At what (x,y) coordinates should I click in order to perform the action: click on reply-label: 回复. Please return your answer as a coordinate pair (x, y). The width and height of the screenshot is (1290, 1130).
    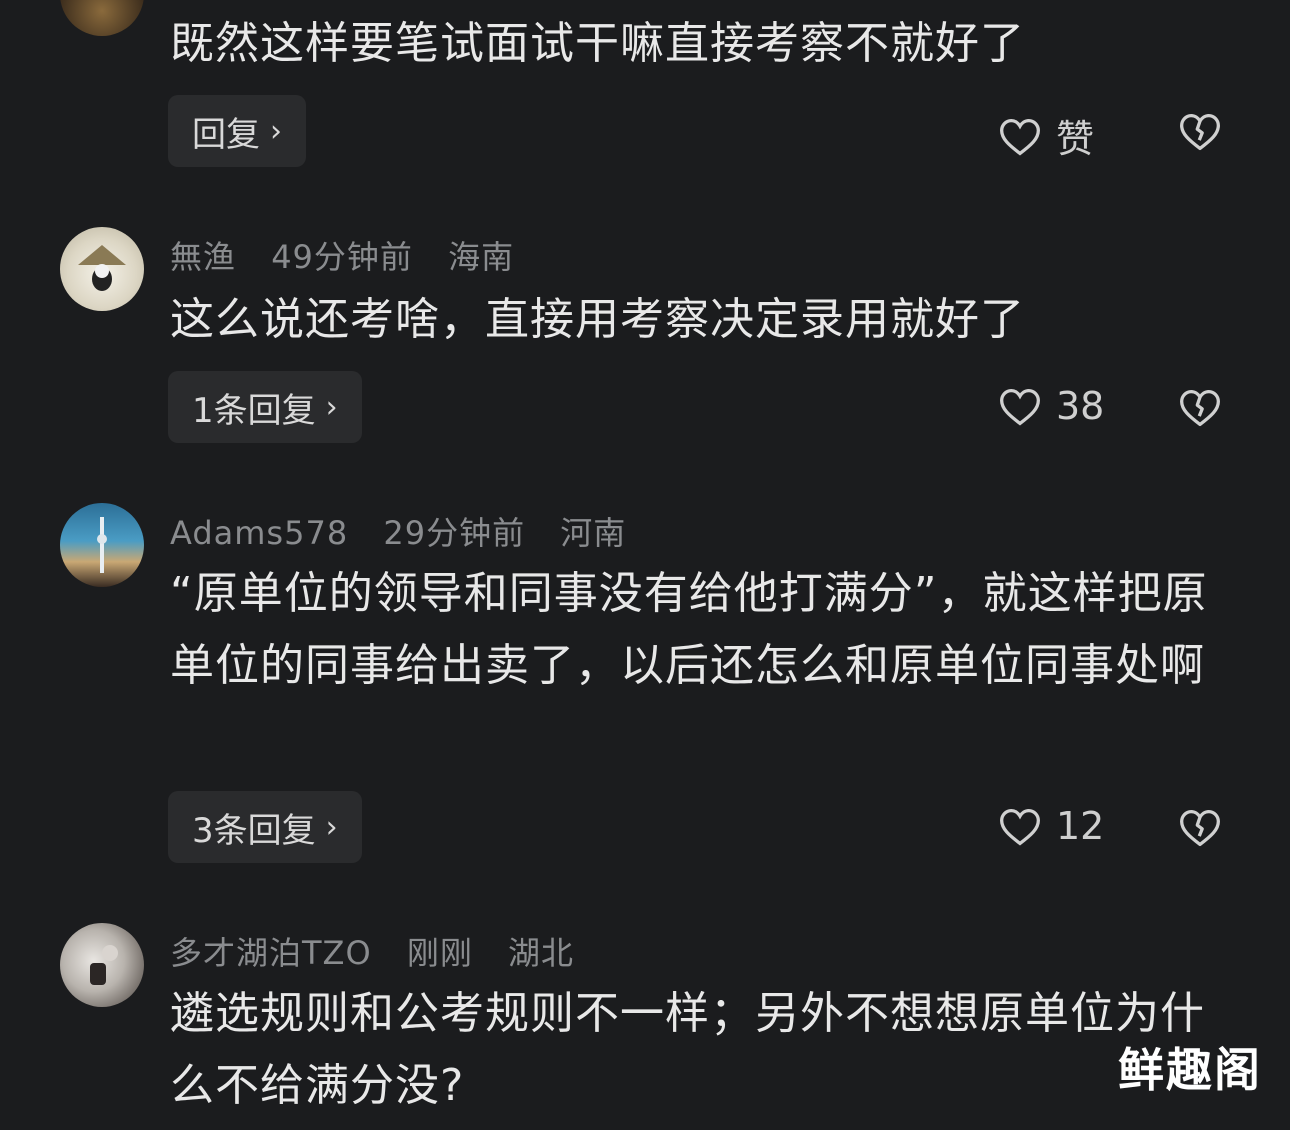
    Looking at the image, I should click on (226, 134).